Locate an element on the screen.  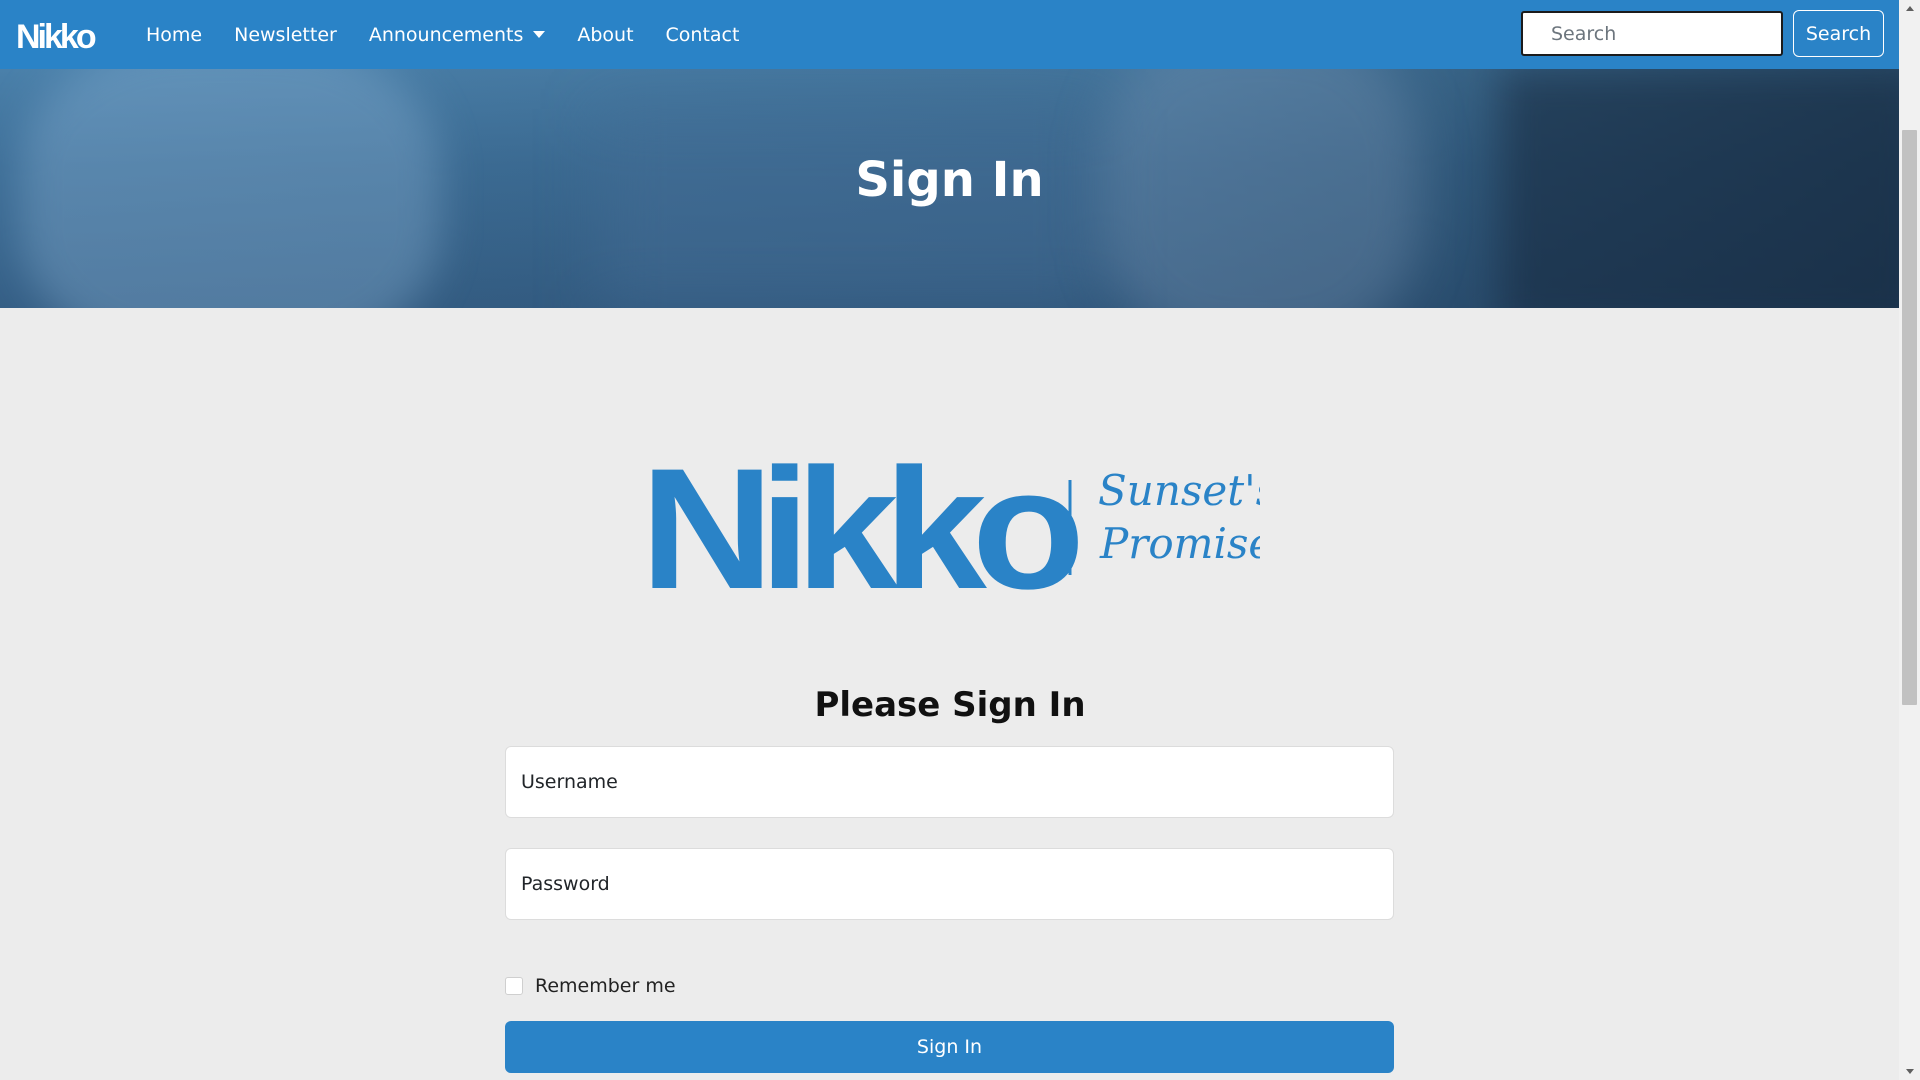
page-scrollbar is located at coordinates (1909, 540).